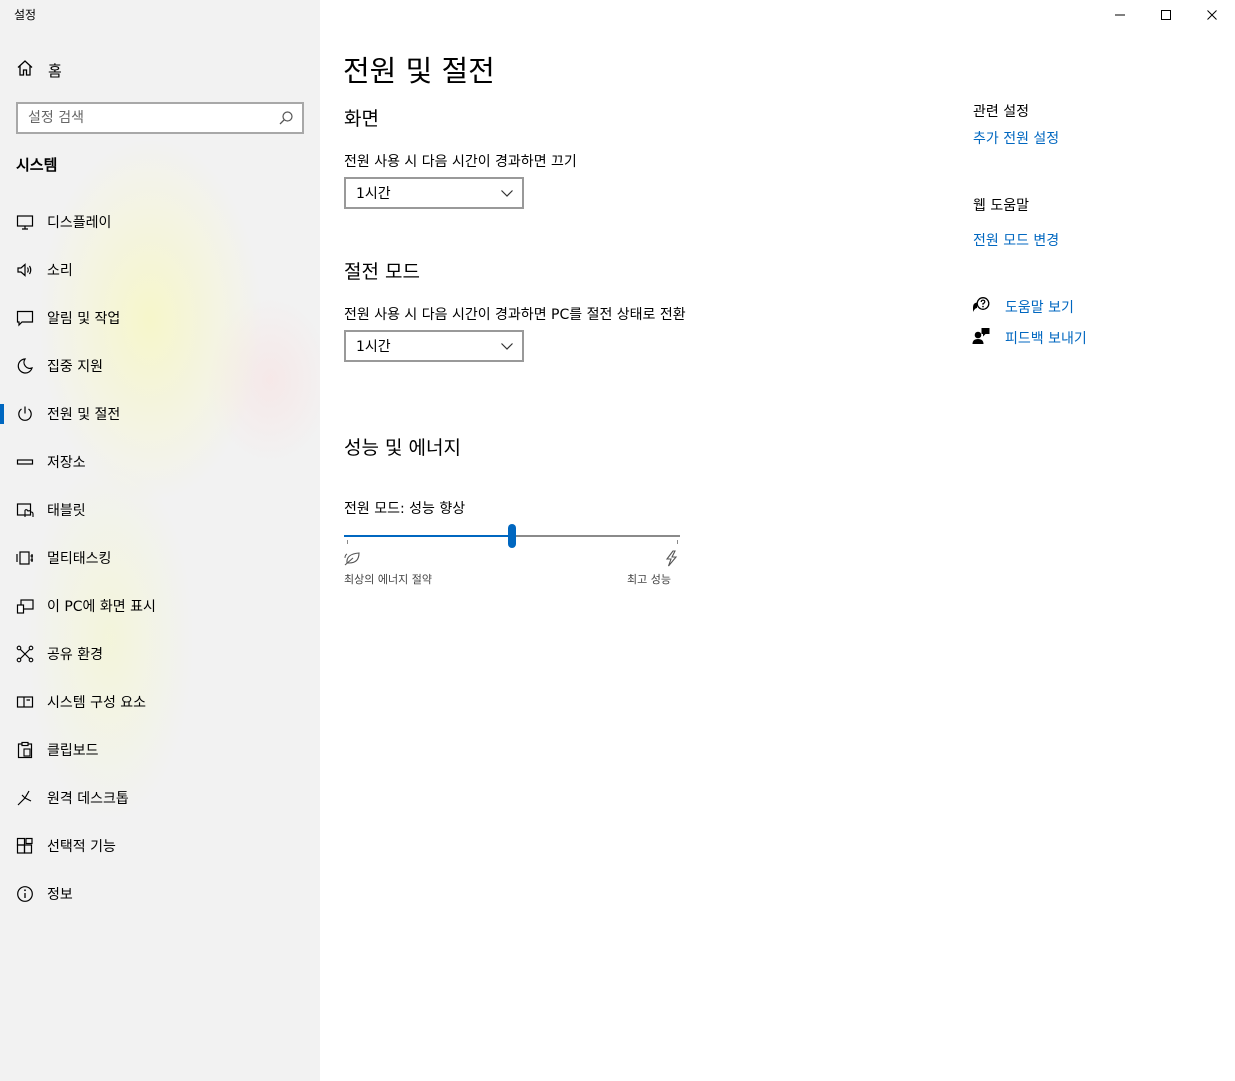 This screenshot has width=1235, height=1081. Describe the element at coordinates (148, 118) in the screenshot. I see `search-input` at that location.